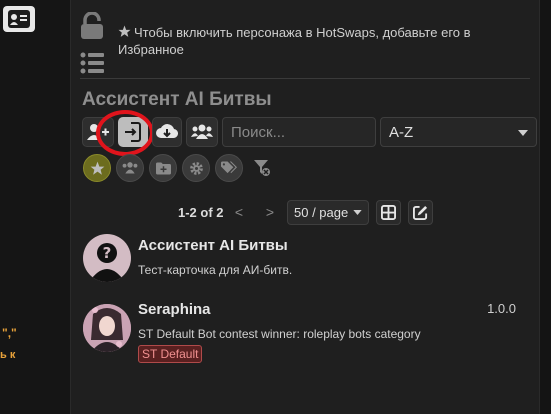 The width and height of the screenshot is (551, 414). I want to click on avatar-image, so click(107, 328).